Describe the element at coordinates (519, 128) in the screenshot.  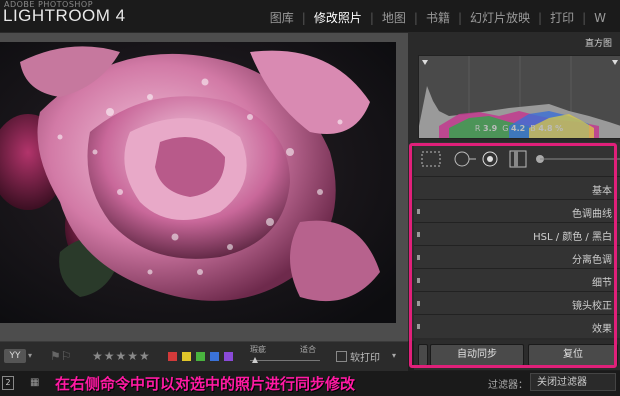
I see `histogram-readout: R 3.9 G 4.2 B 4.8 %` at that location.